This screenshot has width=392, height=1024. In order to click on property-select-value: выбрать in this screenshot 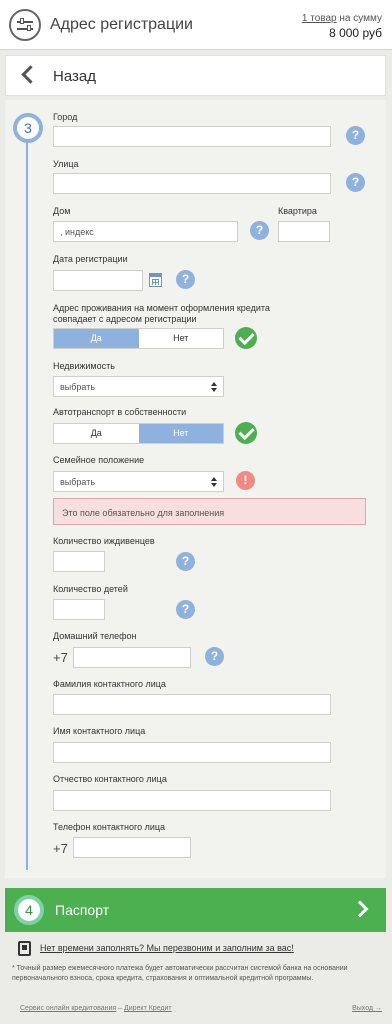, I will do `click(78, 387)`.